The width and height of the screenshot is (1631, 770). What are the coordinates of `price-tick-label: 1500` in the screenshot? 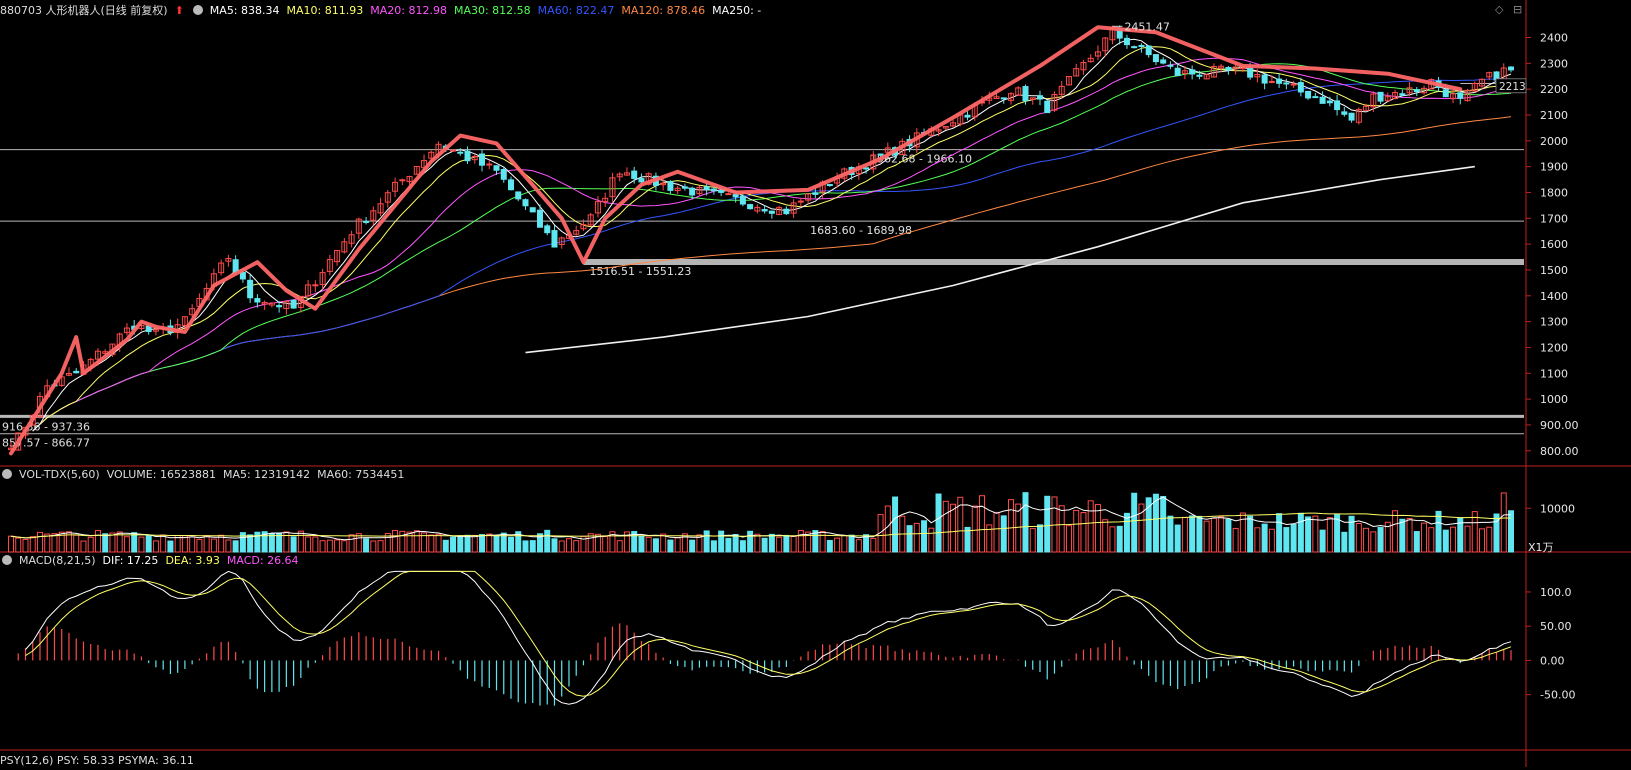 It's located at (1554, 270).